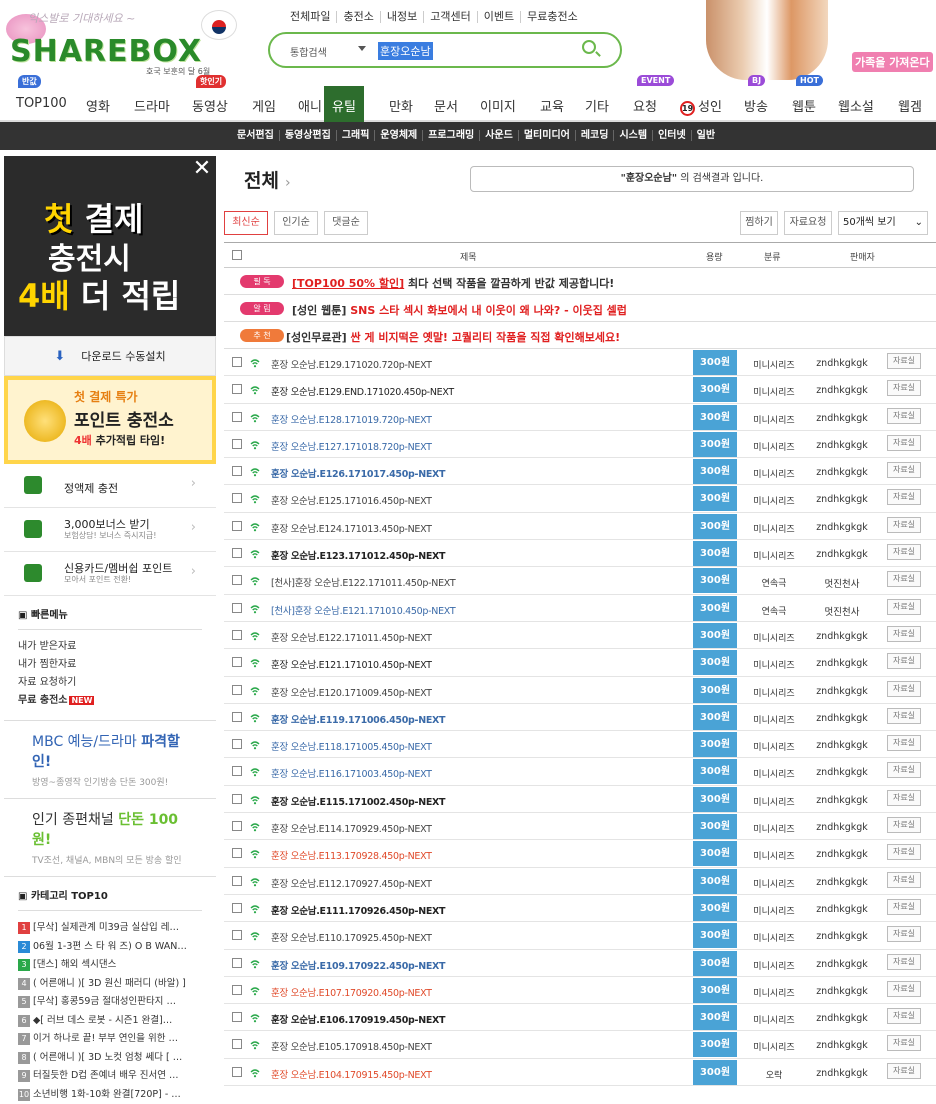  Describe the element at coordinates (110, 356) in the screenshot. I see `manual-download-button: ⬇ 다운로드 수동설치` at that location.